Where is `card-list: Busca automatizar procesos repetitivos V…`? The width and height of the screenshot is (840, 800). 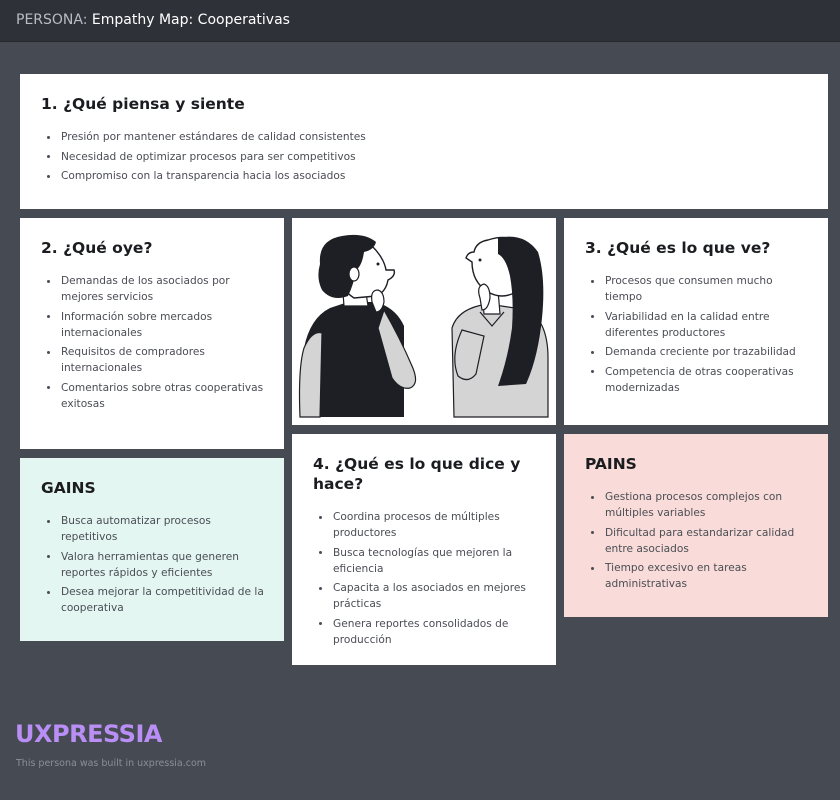 card-list: Busca automatizar procesos repetitivos V… is located at coordinates (152, 564).